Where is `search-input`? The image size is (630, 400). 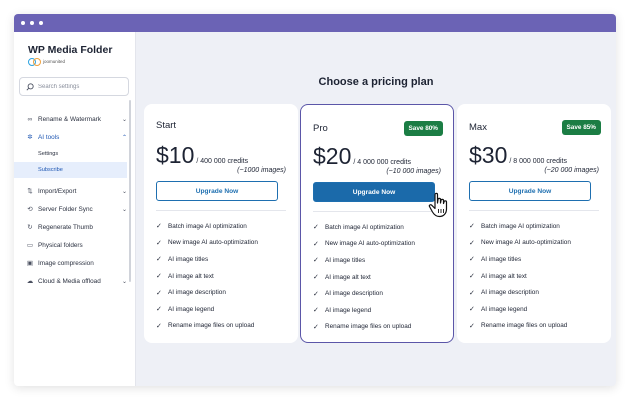
search-input is located at coordinates (78, 86).